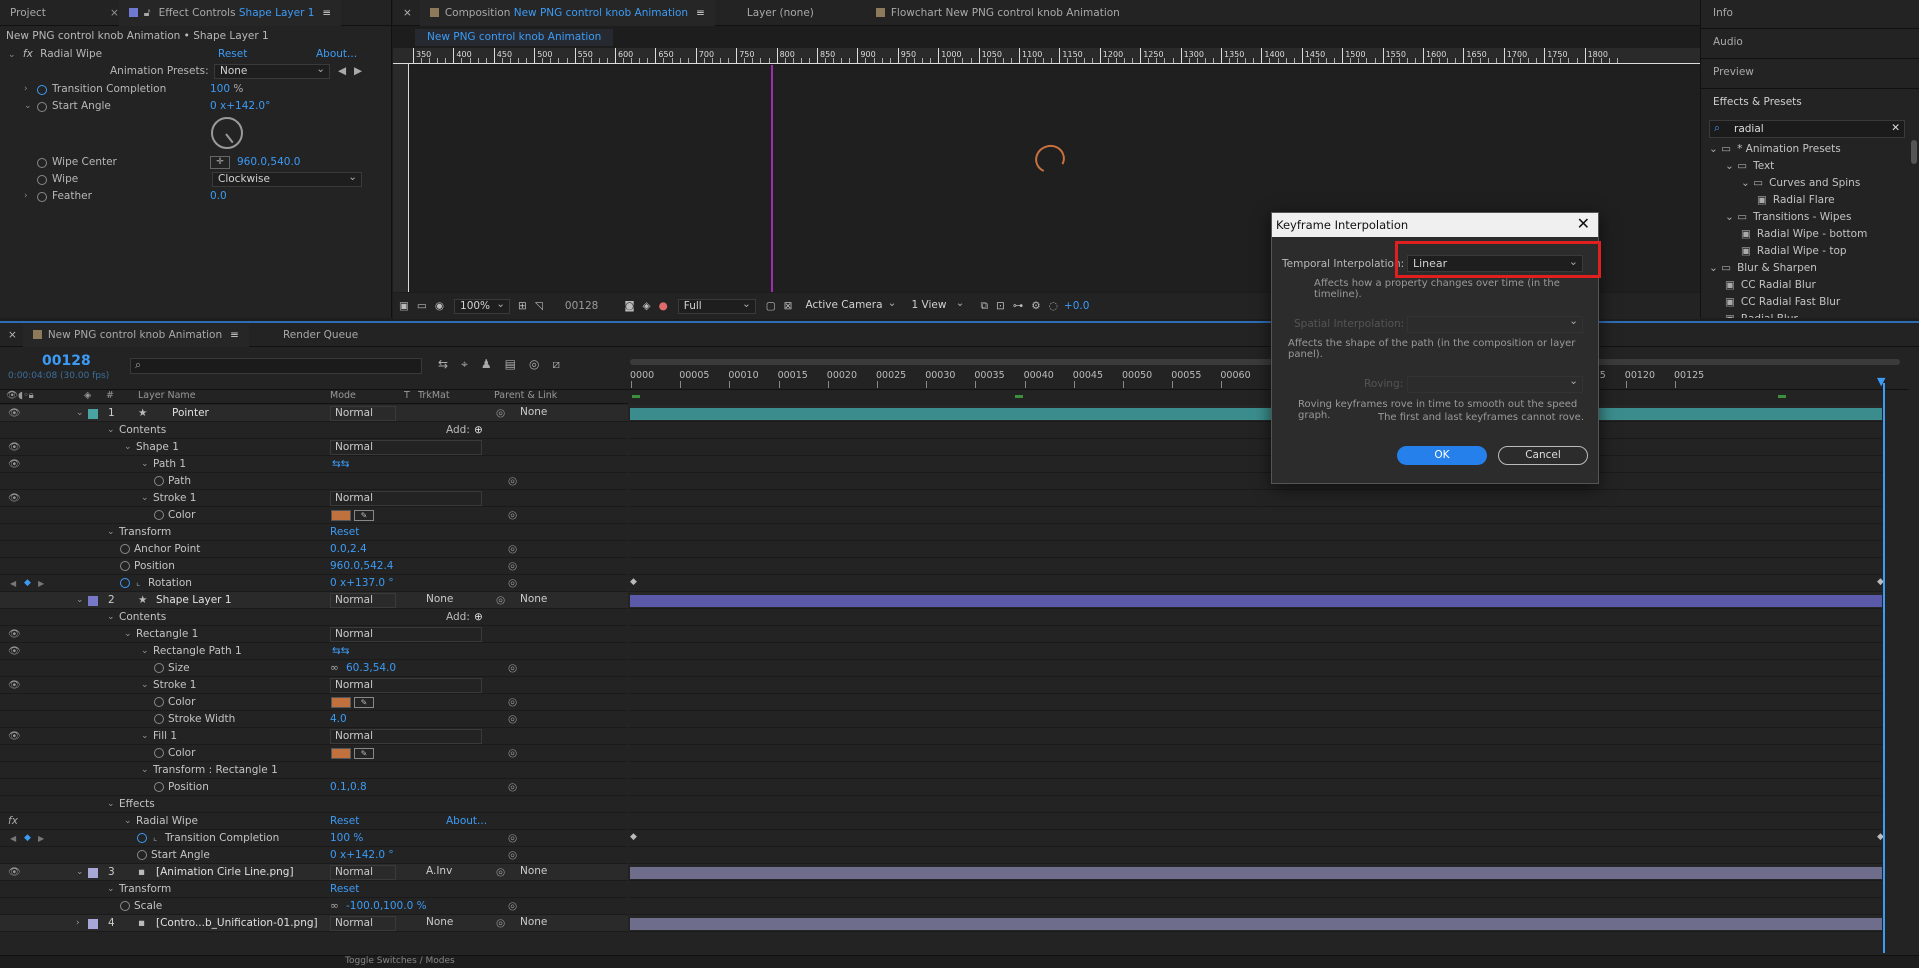 This screenshot has width=1919, height=968. I want to click on link-icon: ∞, so click(334, 906).